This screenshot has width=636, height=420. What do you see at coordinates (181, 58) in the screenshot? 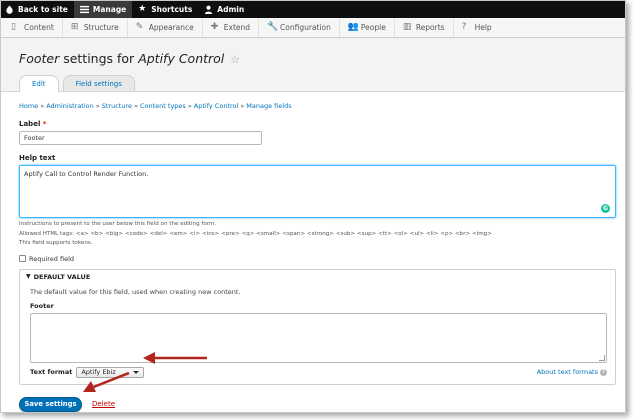
I see `page-title-entity: Aptify Control` at bounding box center [181, 58].